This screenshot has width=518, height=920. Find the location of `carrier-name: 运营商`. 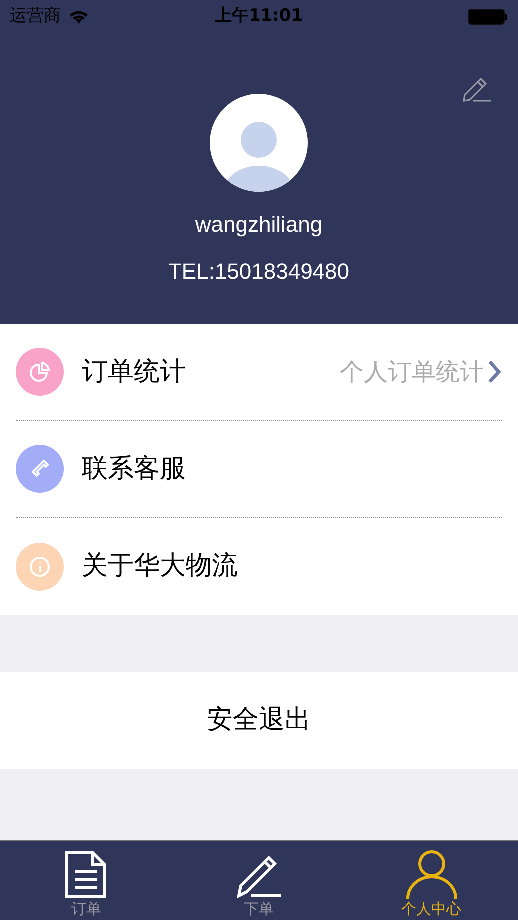

carrier-name: 运营商 is located at coordinates (35, 16).